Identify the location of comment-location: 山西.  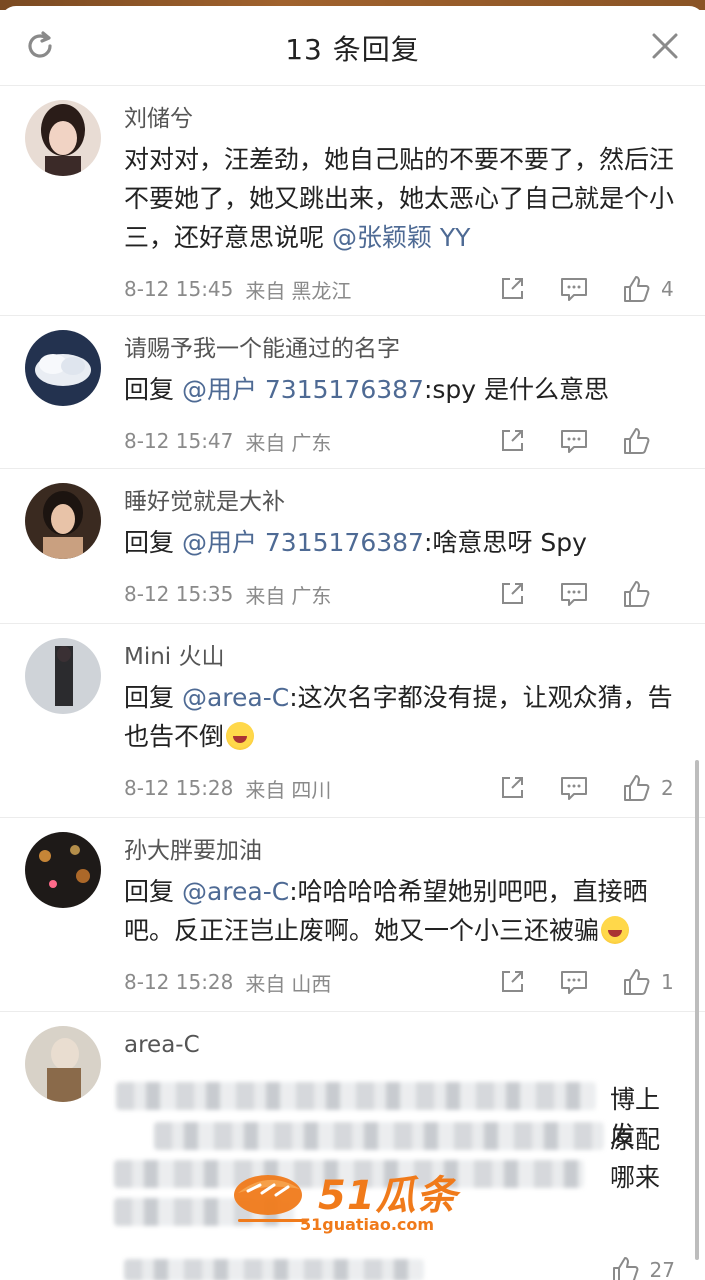
(311, 983).